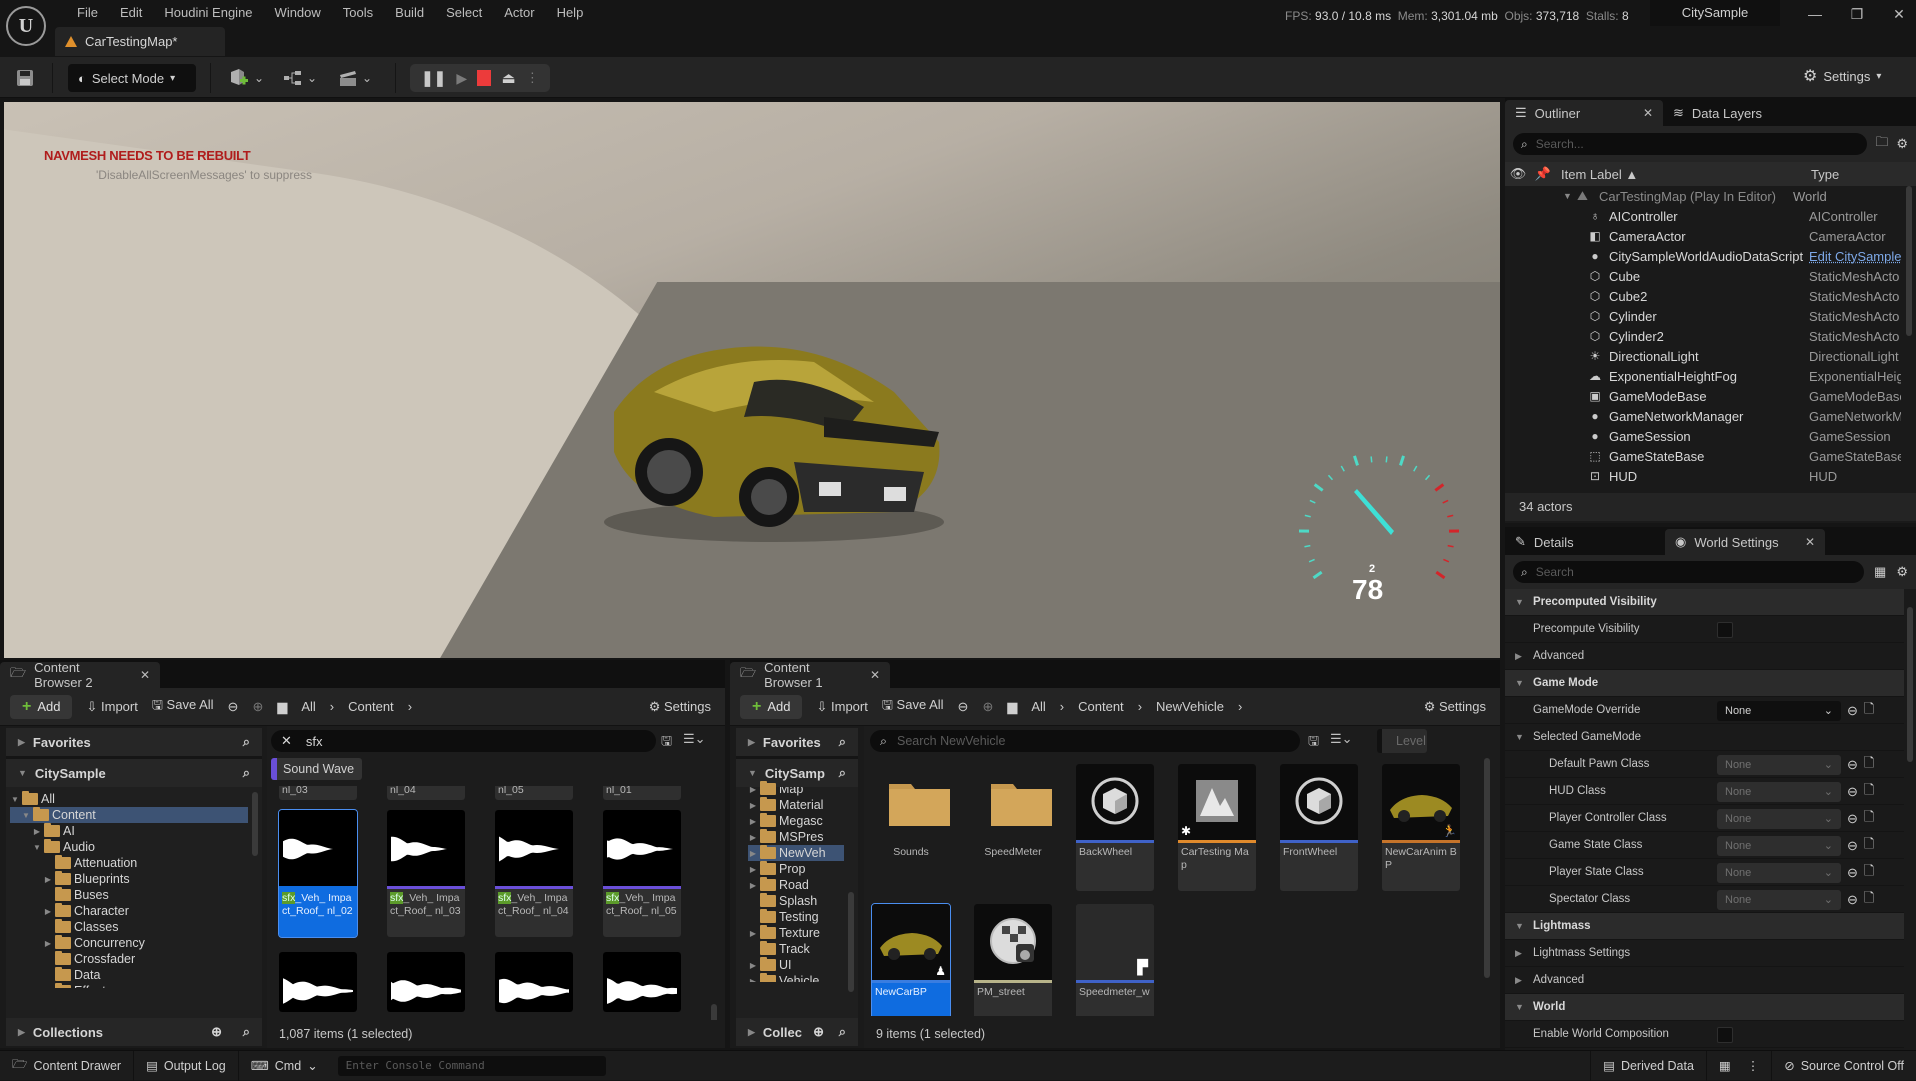  I want to click on category-header: ▼Game Mode, so click(1704, 683).